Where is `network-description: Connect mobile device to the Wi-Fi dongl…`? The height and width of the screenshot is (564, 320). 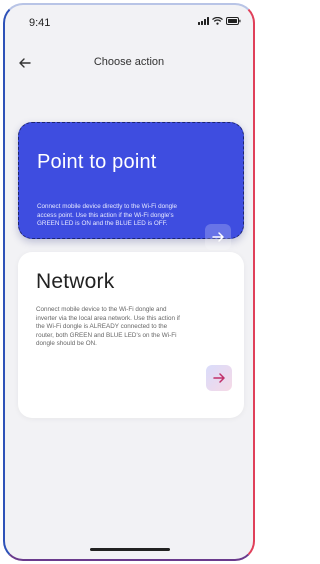
network-description: Connect mobile device to the Wi-Fi dongl… is located at coordinates (108, 327).